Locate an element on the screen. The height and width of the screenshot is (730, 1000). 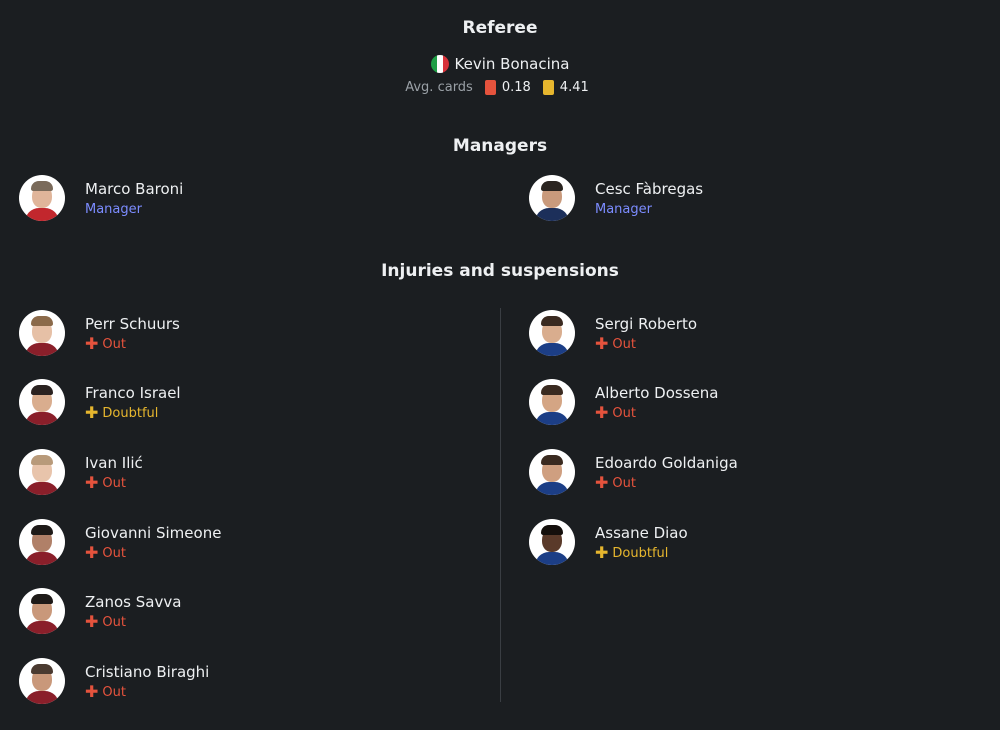
injuries-title: Injuries and suspensions is located at coordinates (500, 271).